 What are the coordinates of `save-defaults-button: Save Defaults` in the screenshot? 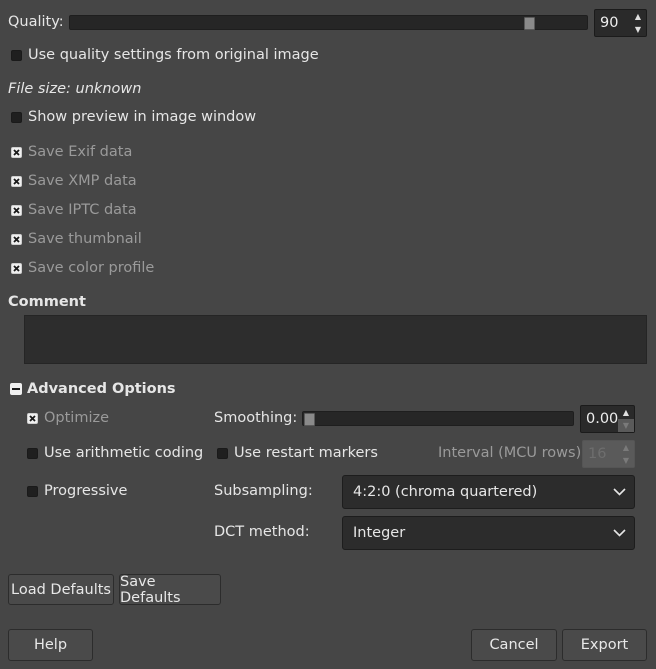 It's located at (170, 590).